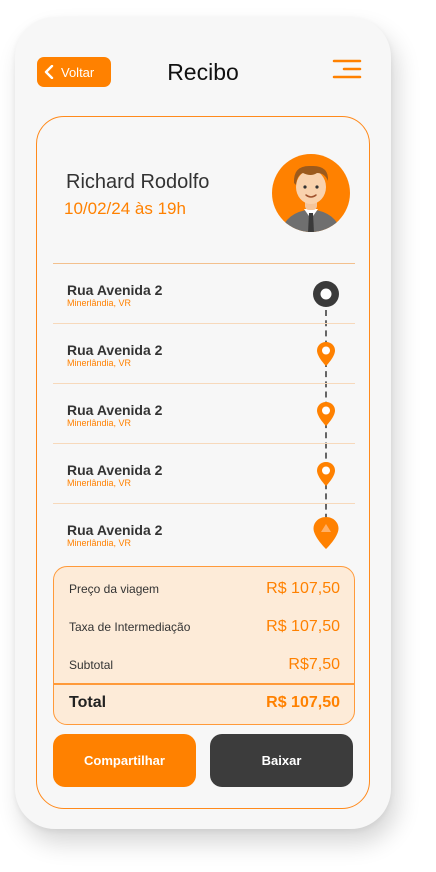 This screenshot has width=436, height=872. Describe the element at coordinates (204, 665) in the screenshot. I see `subtotal-row: Subtotal R$7,50` at that location.